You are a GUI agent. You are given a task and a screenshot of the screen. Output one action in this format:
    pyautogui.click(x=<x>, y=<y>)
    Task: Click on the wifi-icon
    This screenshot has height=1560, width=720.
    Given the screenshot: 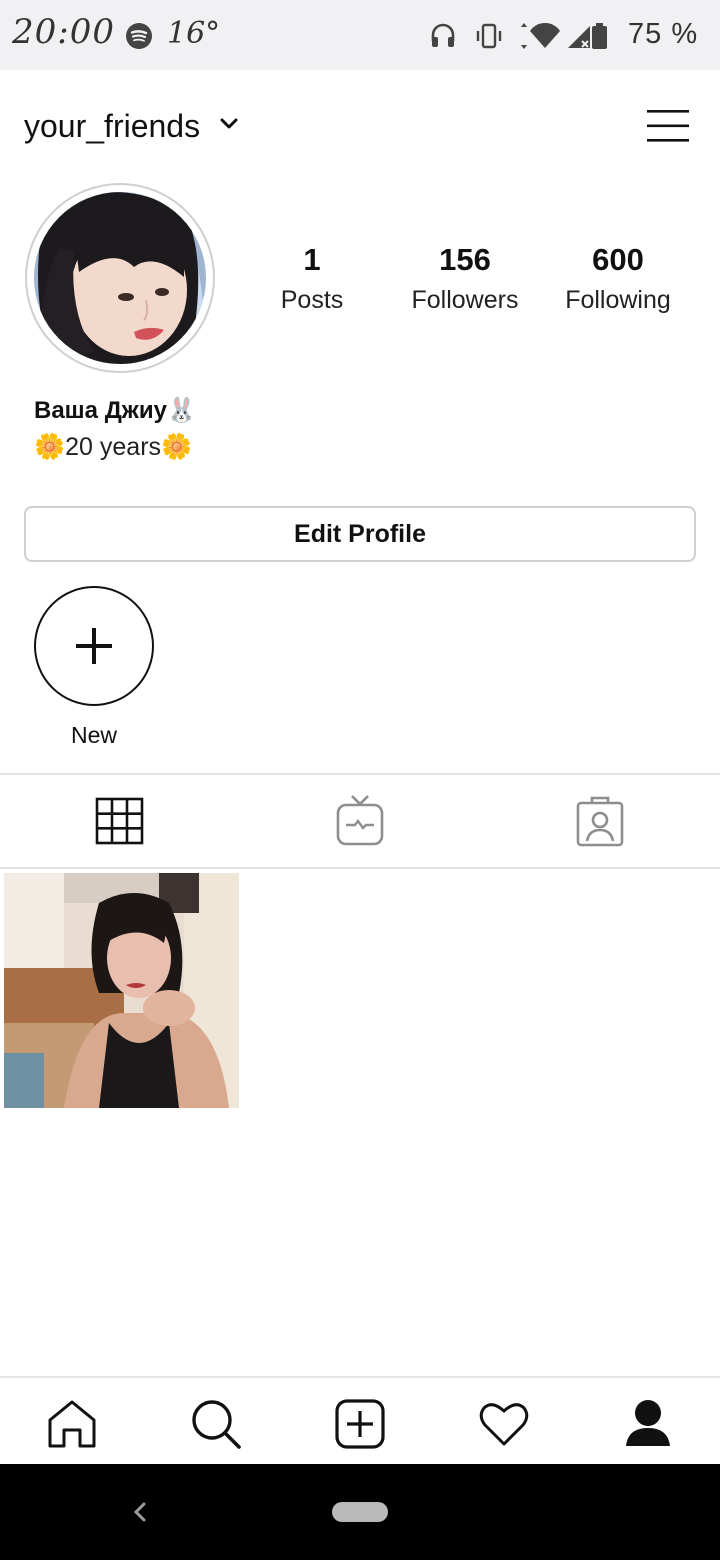 What is the action you would take?
    pyautogui.click(x=540, y=35)
    